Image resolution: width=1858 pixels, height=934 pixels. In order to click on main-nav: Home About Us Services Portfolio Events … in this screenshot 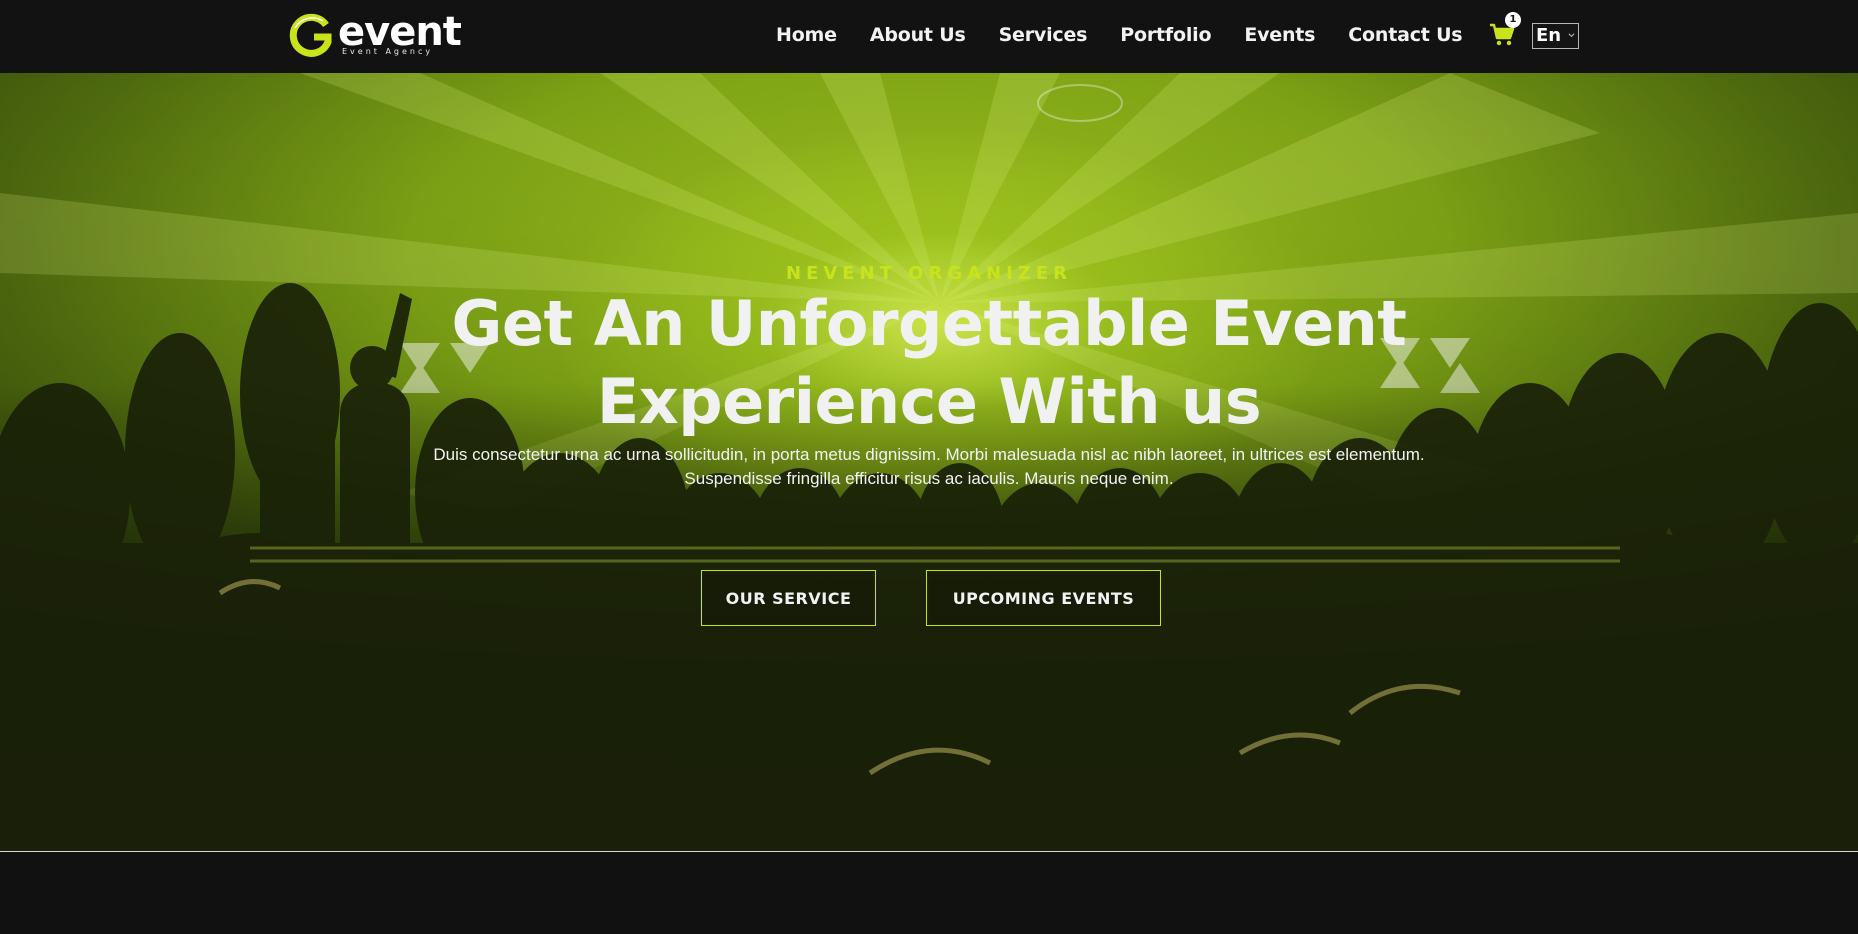, I will do `click(1135, 35)`.